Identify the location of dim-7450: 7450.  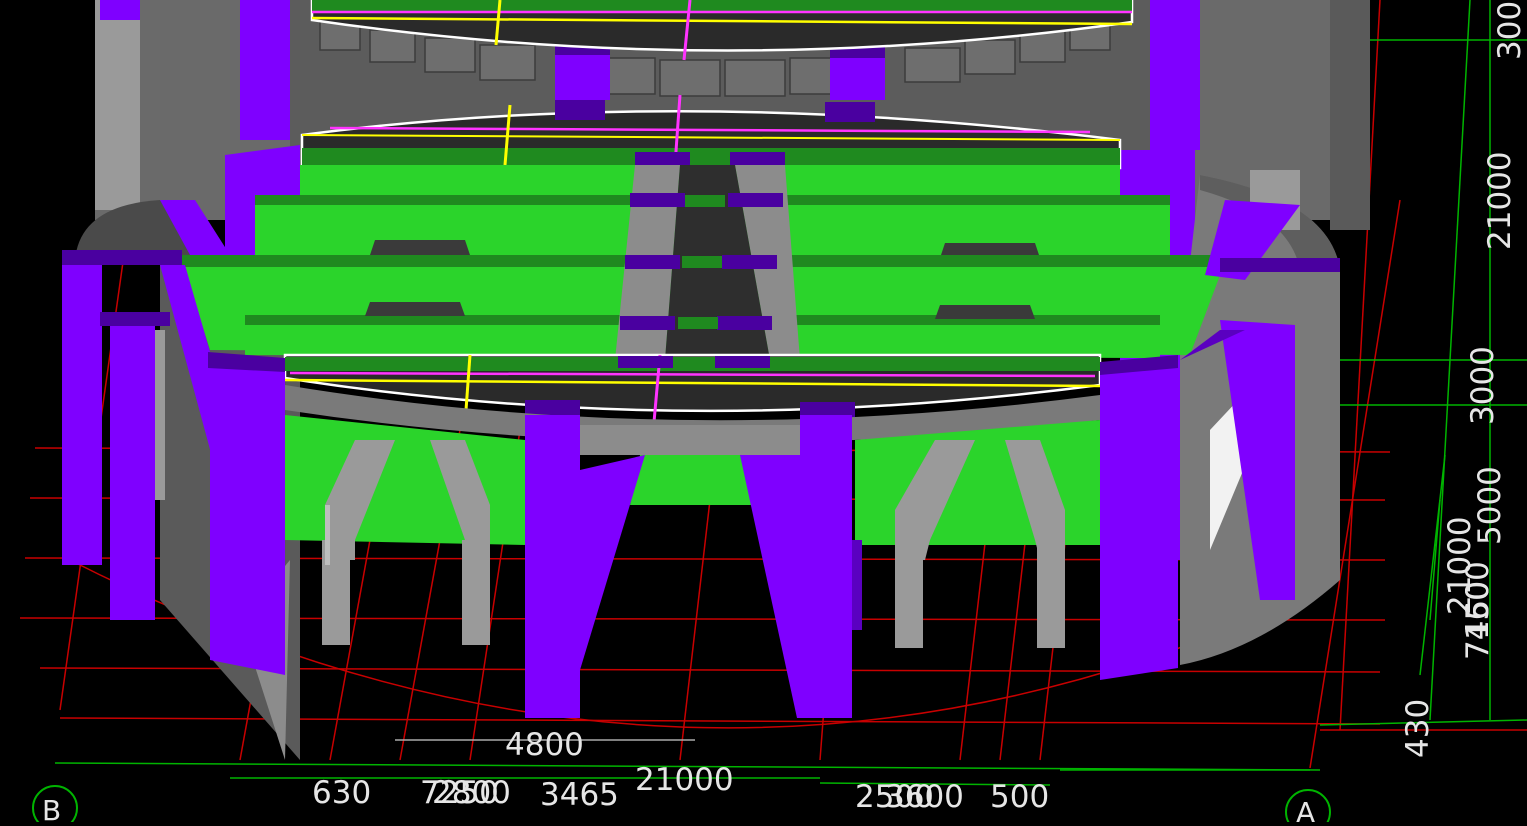
(1478, 620).